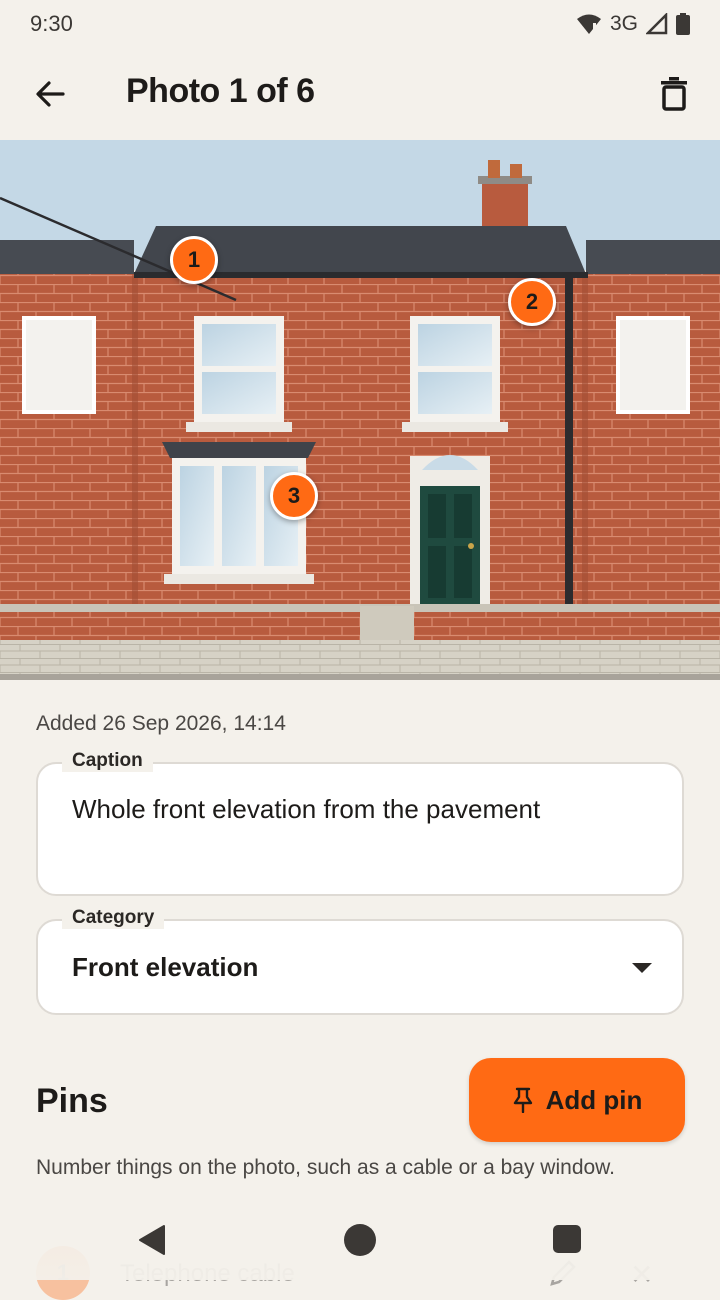 This screenshot has height=1300, width=720. What do you see at coordinates (220, 91) in the screenshot?
I see `page-title: Photo 1 of 6` at bounding box center [220, 91].